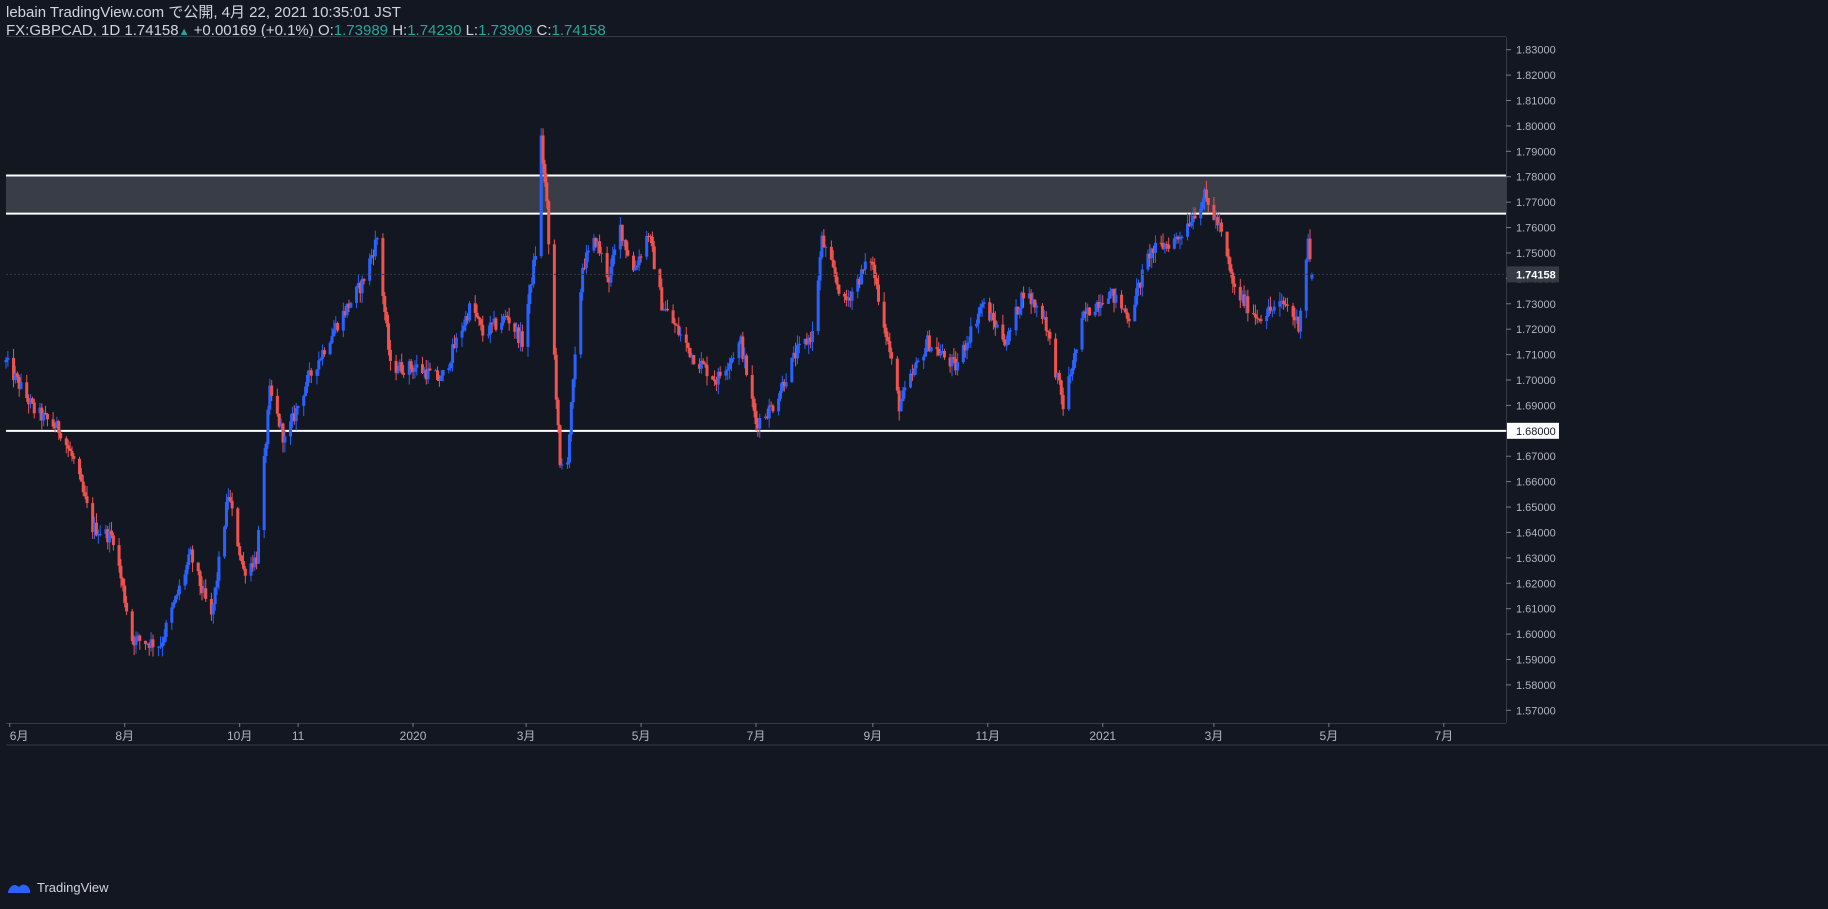 The height and width of the screenshot is (909, 1828). Describe the element at coordinates (1536, 51) in the screenshot. I see `price-tick-label: 1.83000` at that location.